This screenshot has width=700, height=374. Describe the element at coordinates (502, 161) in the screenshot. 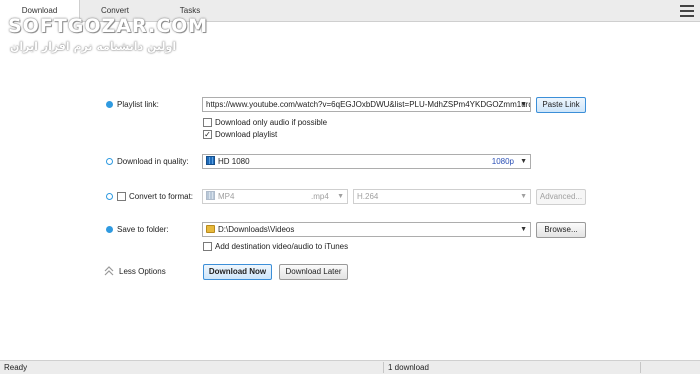

I see `quality-badge: 1080p` at that location.